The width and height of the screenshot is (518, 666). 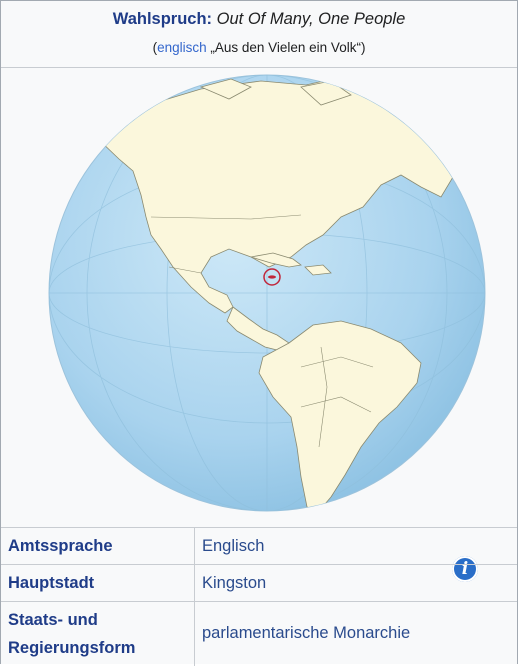 What do you see at coordinates (355, 546) in the screenshot?
I see `row-value: Englisch` at bounding box center [355, 546].